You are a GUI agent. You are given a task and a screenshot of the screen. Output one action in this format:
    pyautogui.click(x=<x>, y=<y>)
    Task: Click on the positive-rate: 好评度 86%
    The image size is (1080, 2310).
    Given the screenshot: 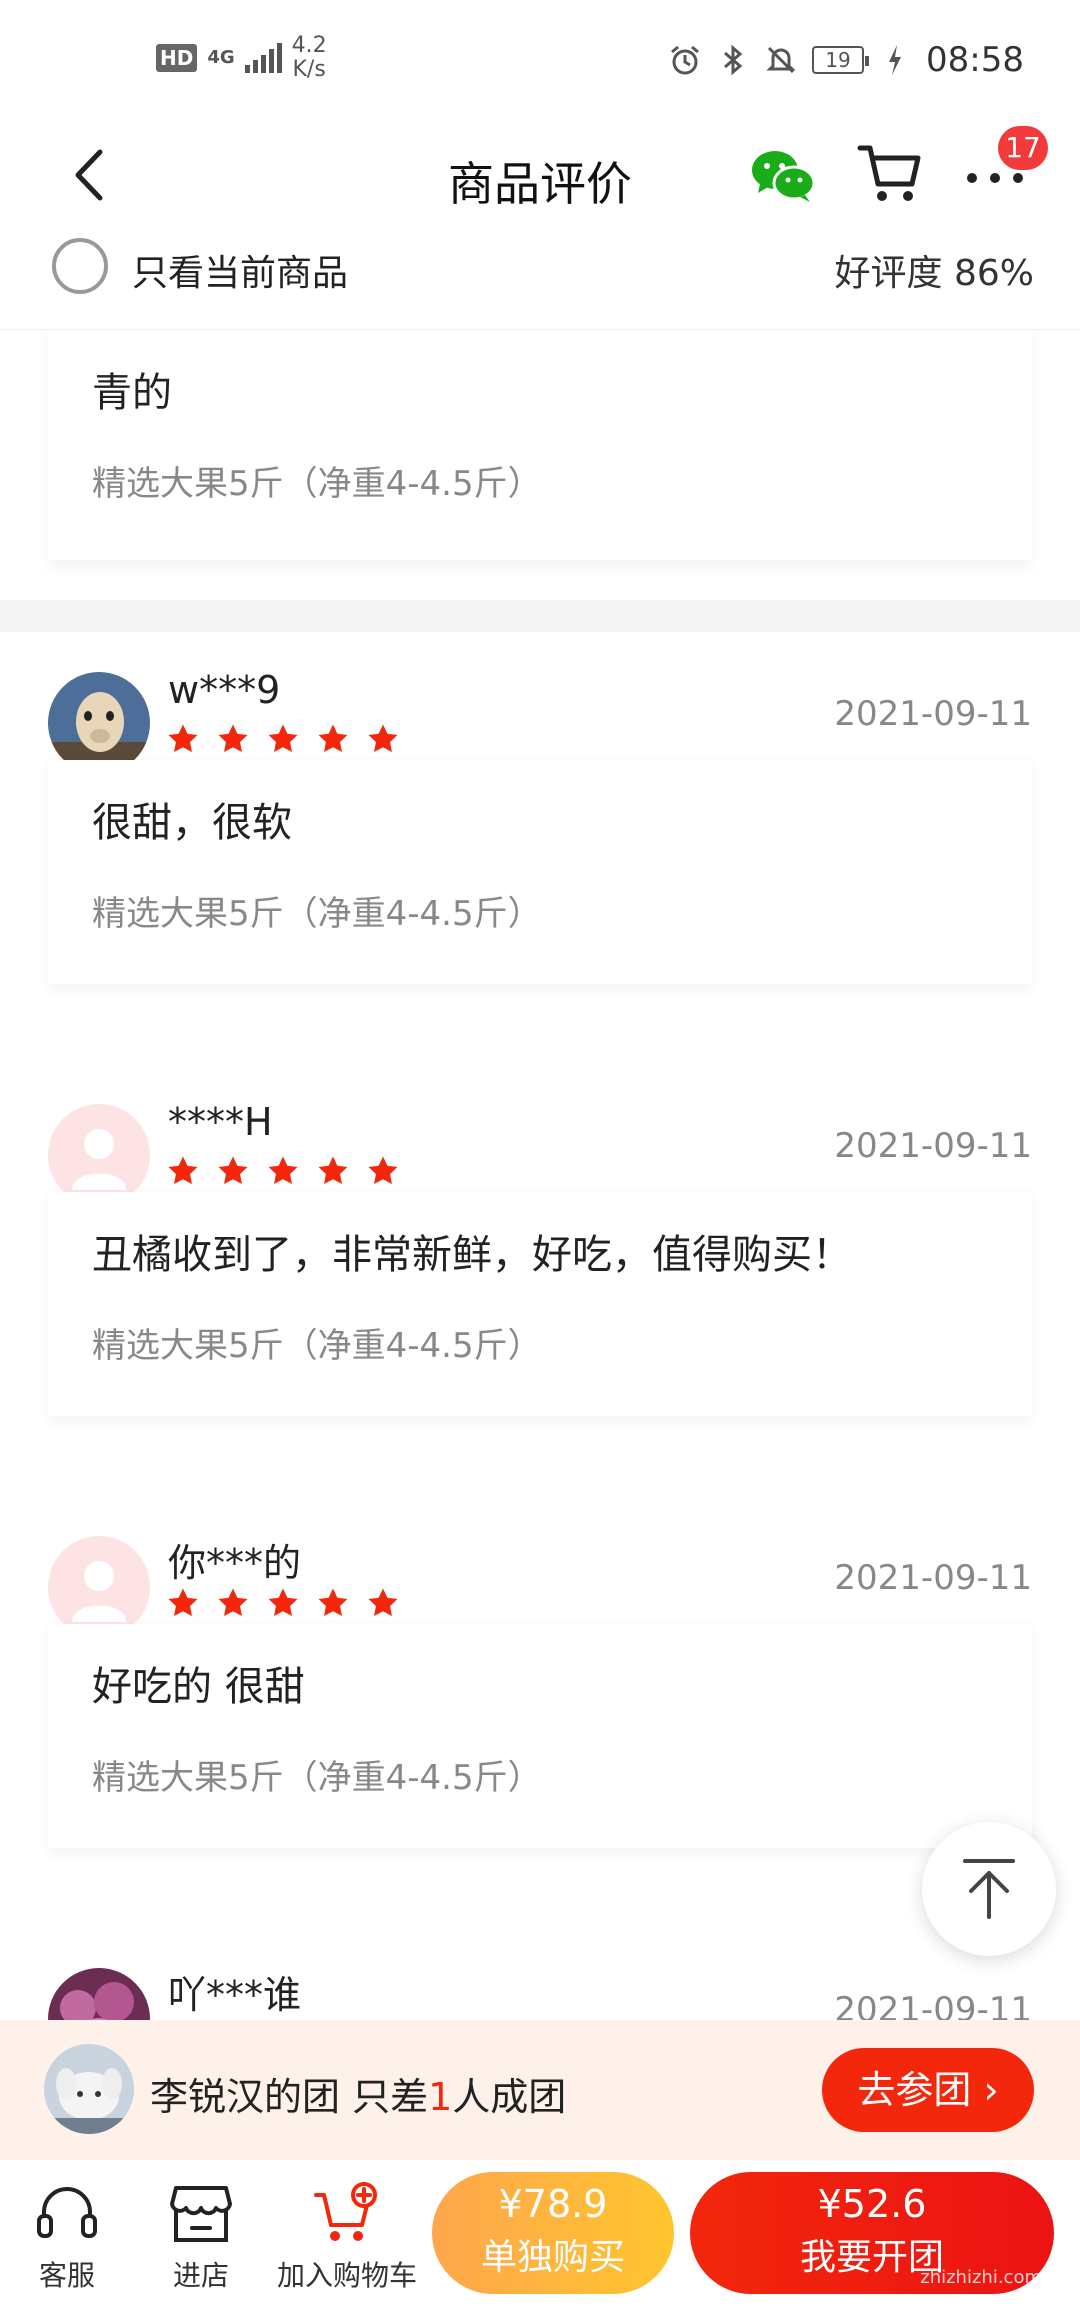 What is the action you would take?
    pyautogui.click(x=934, y=273)
    